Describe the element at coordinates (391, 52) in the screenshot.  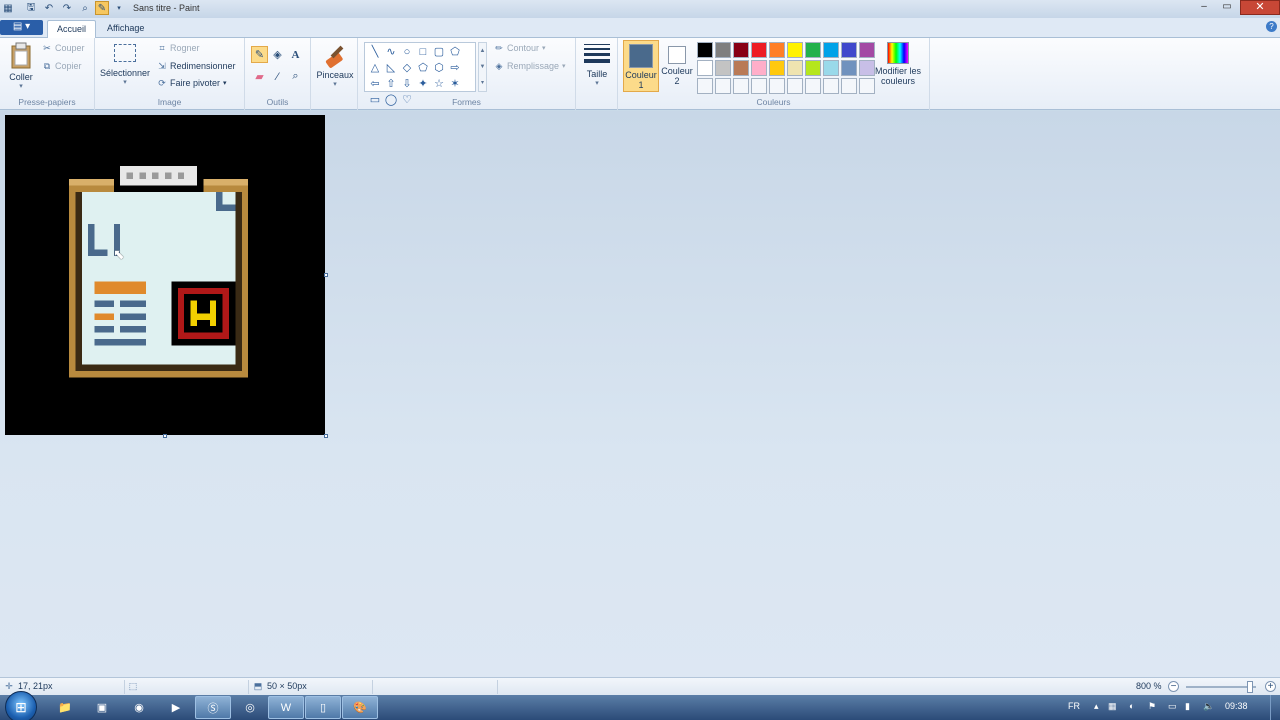
I see `curve-shape-icon: ∿` at that location.